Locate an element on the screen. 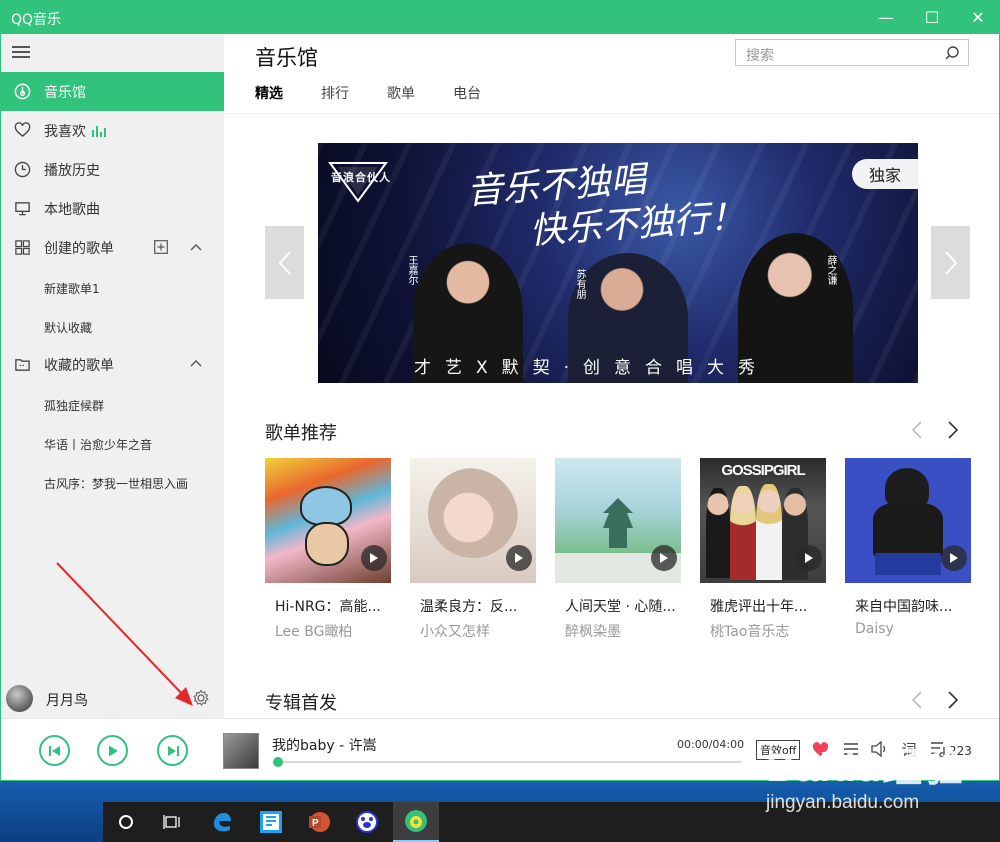 The width and height of the screenshot is (1000, 842). sidebar-item-history: 播放历史 is located at coordinates (112, 169).